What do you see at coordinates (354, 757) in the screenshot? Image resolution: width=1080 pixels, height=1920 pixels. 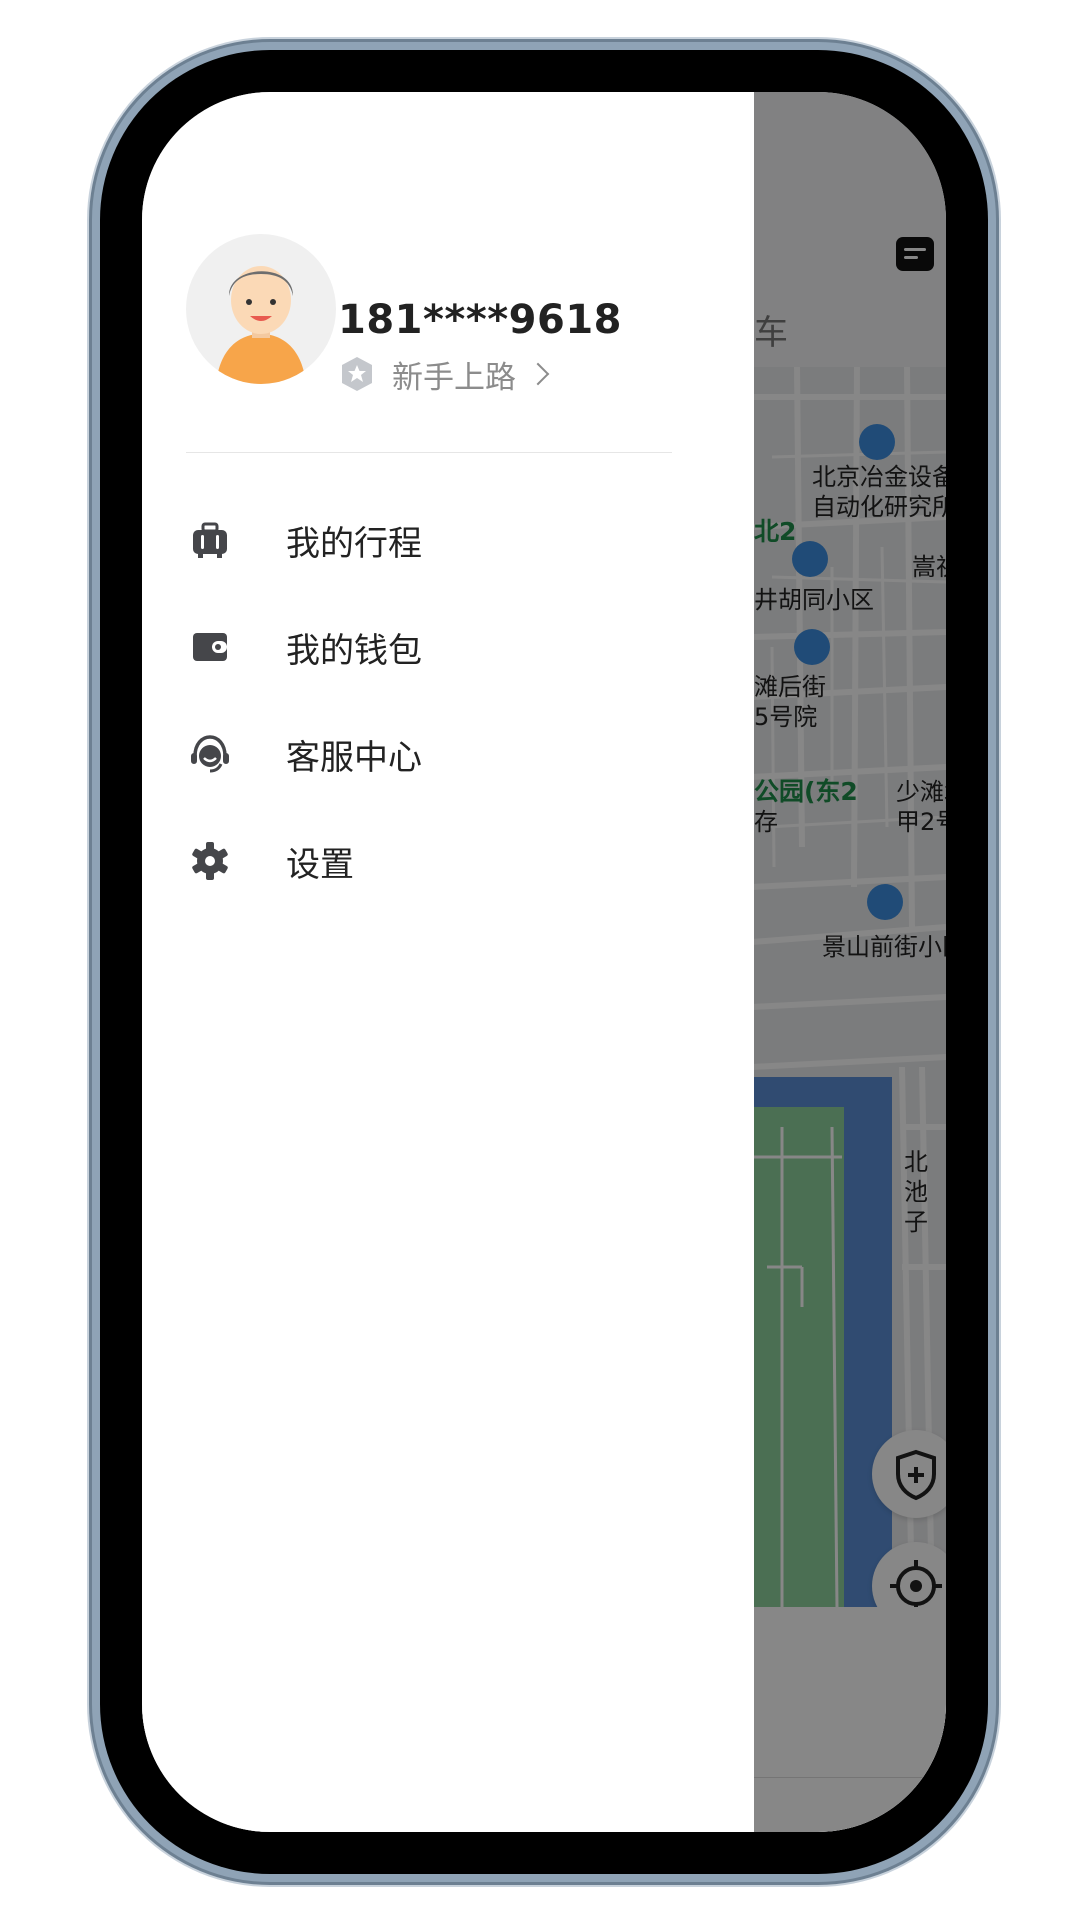 I see `menu-item-label: 客服中心` at bounding box center [354, 757].